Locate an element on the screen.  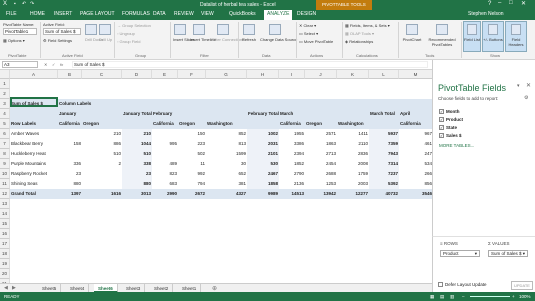
value-cell: 1863 is located at coordinates (321, 144).